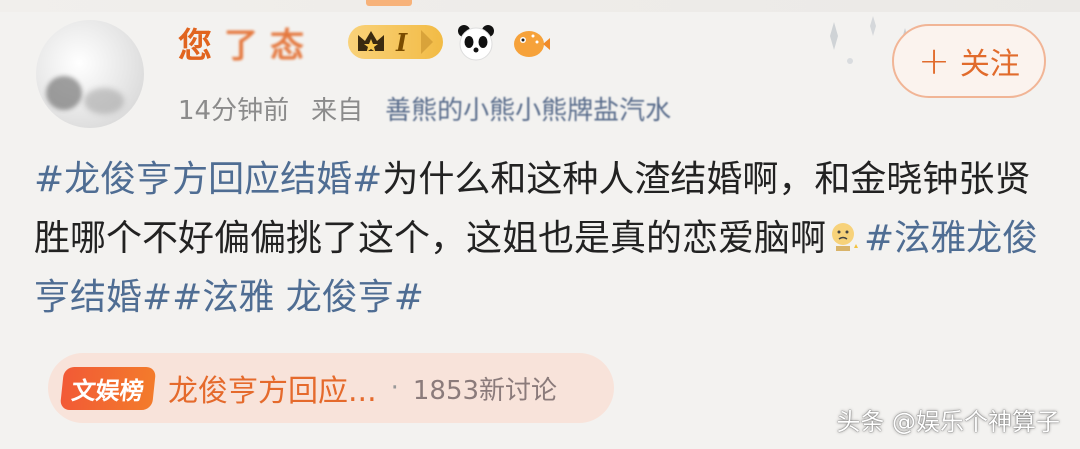  I want to click on trend-badge: 文娱榜, so click(108, 388).